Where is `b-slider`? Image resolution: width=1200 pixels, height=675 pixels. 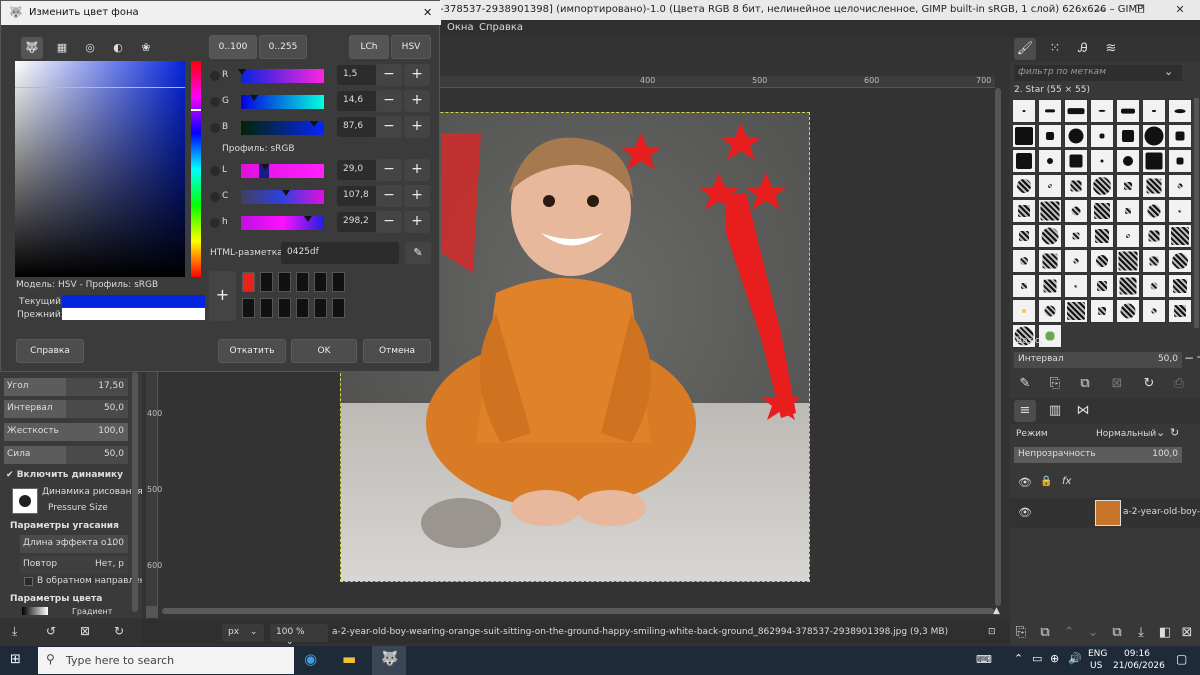
b-slider is located at coordinates (282, 128).